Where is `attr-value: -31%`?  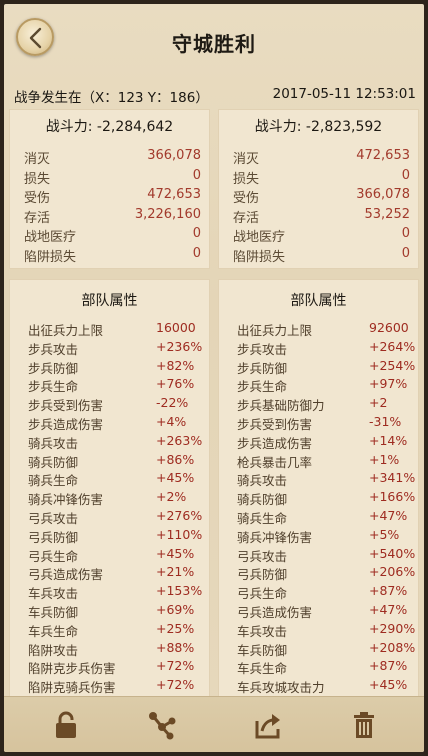 attr-value: -31% is located at coordinates (385, 421).